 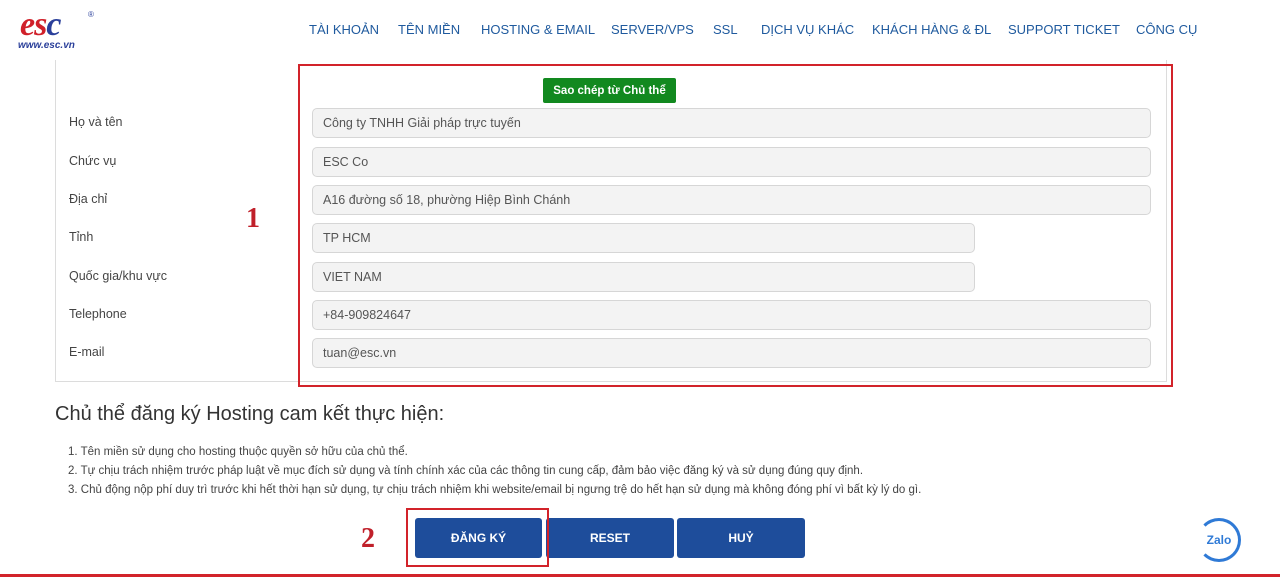 I want to click on zalo-label: Zalo, so click(x=1219, y=540).